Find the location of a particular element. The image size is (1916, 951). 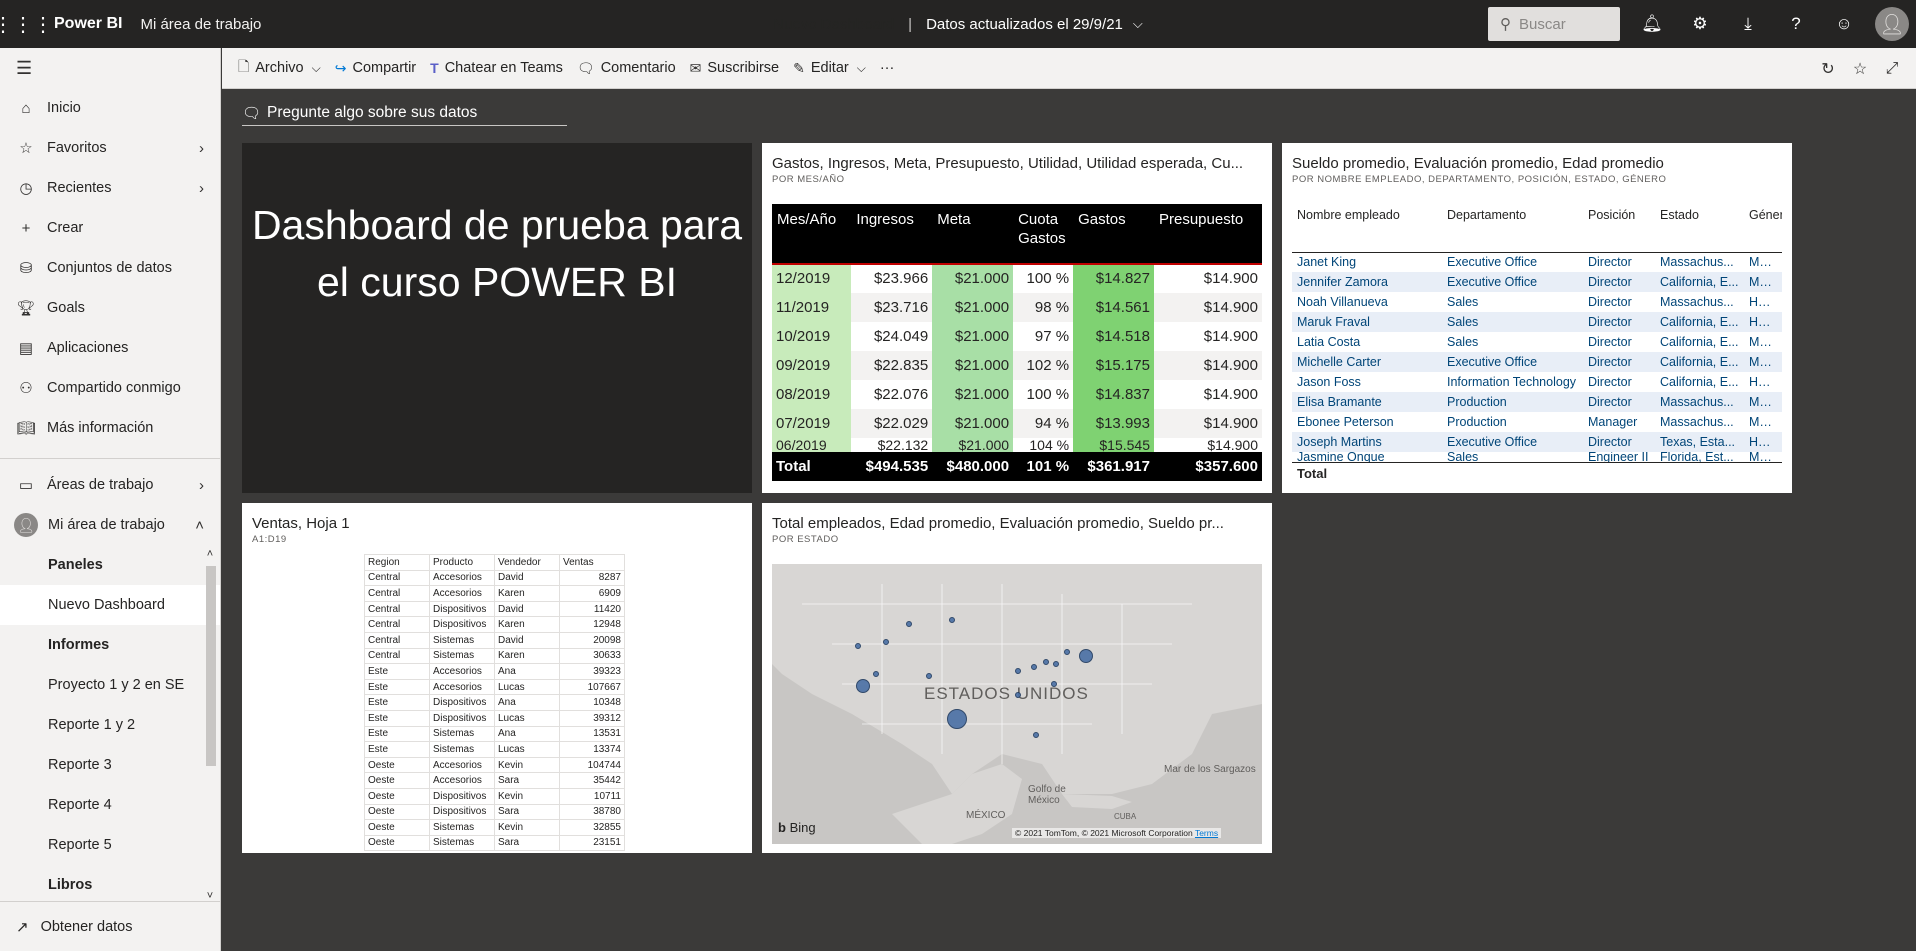

section-libros: Libros is located at coordinates (110, 885).